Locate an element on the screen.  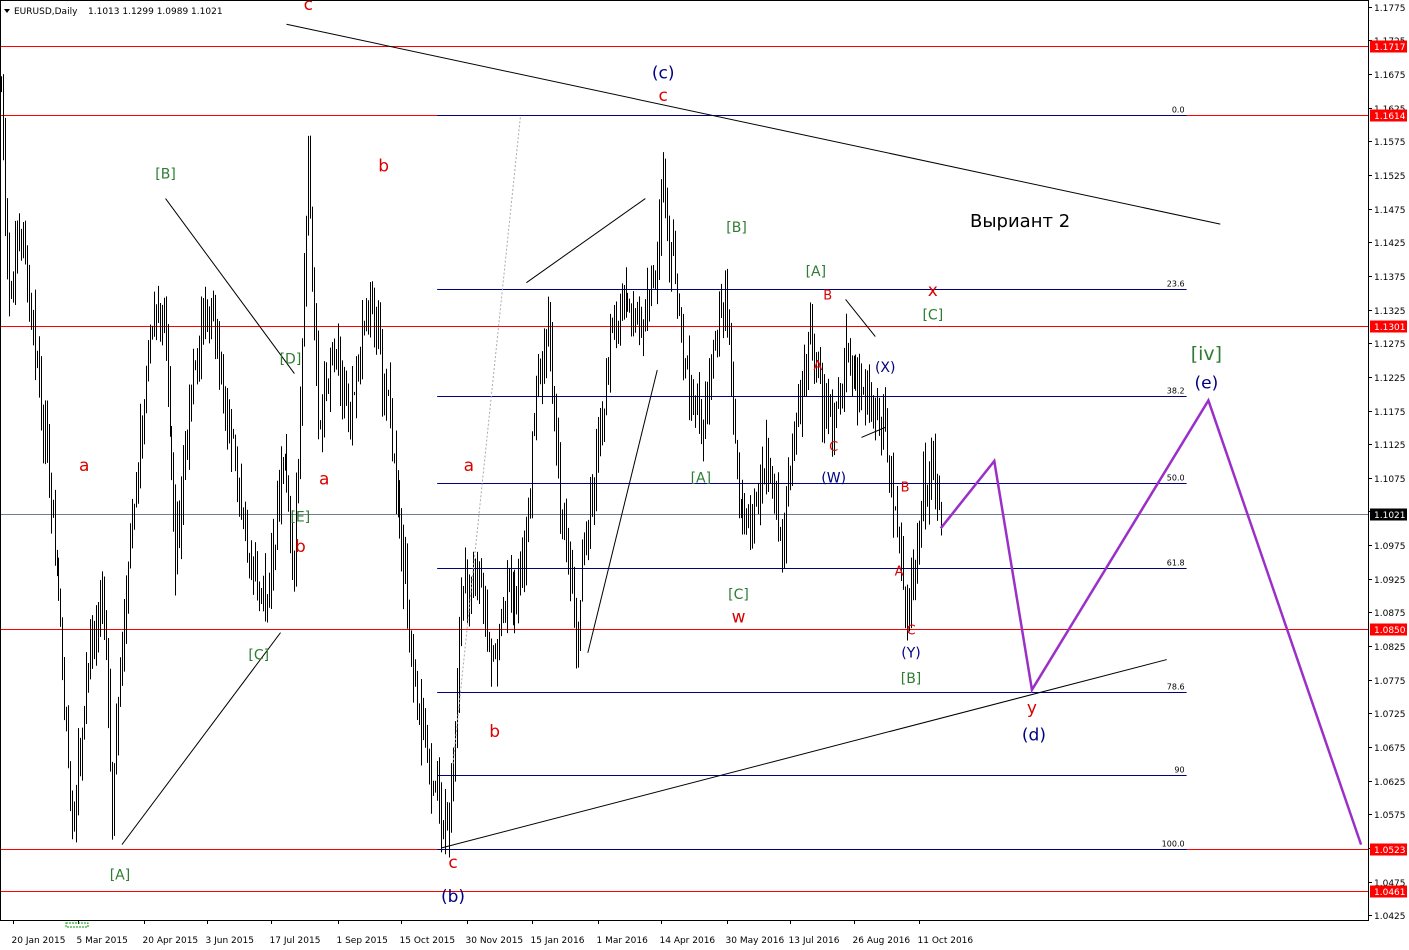
y-tick-label: 1.0575 is located at coordinates (1390, 816).